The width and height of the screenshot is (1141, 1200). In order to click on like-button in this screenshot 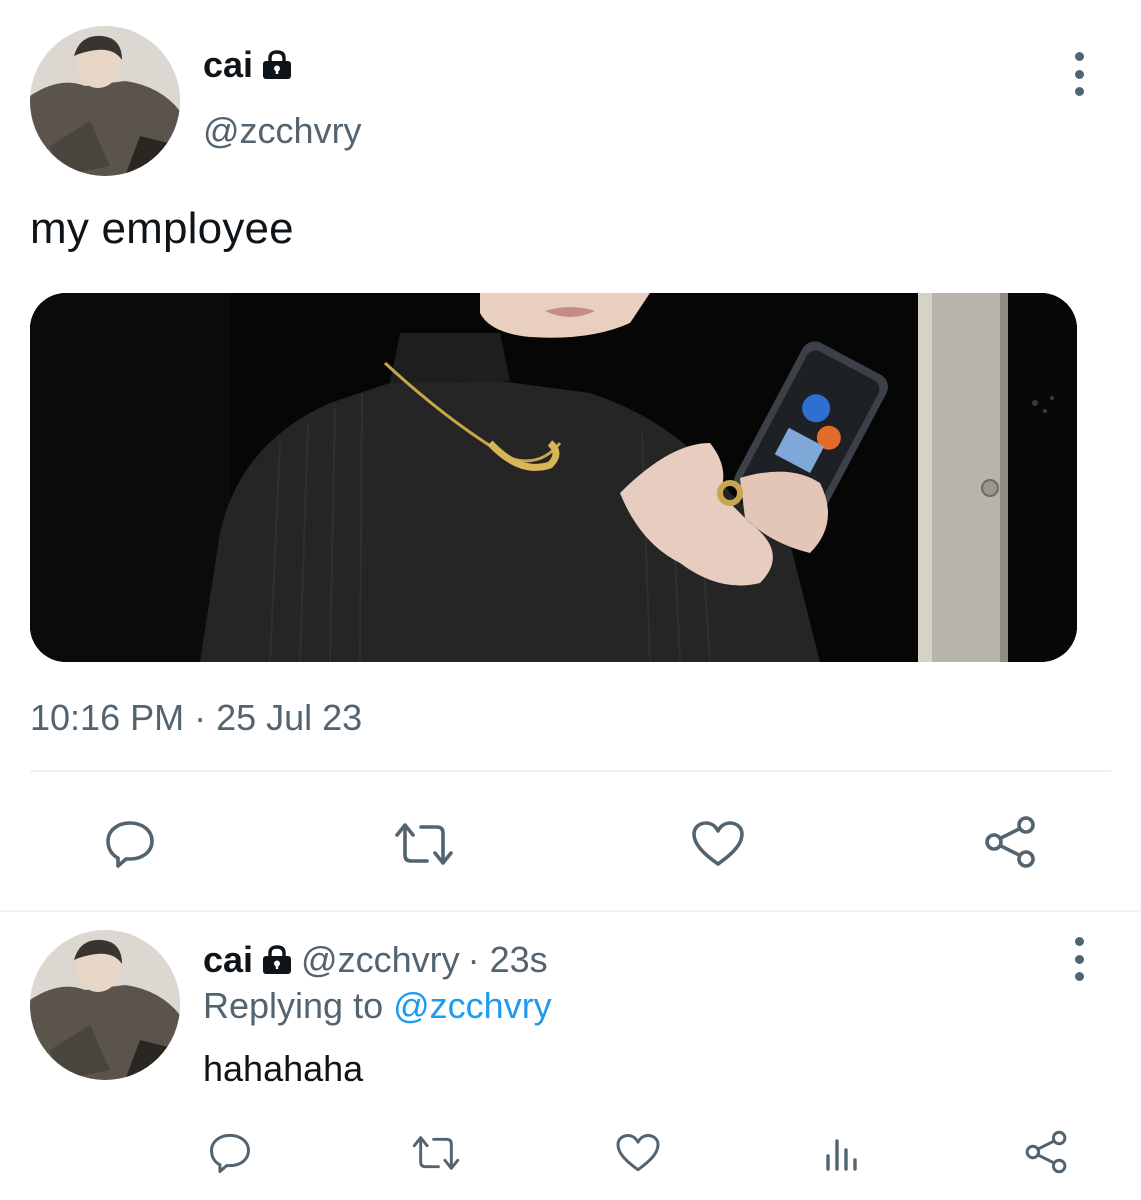, I will do `click(718, 844)`.